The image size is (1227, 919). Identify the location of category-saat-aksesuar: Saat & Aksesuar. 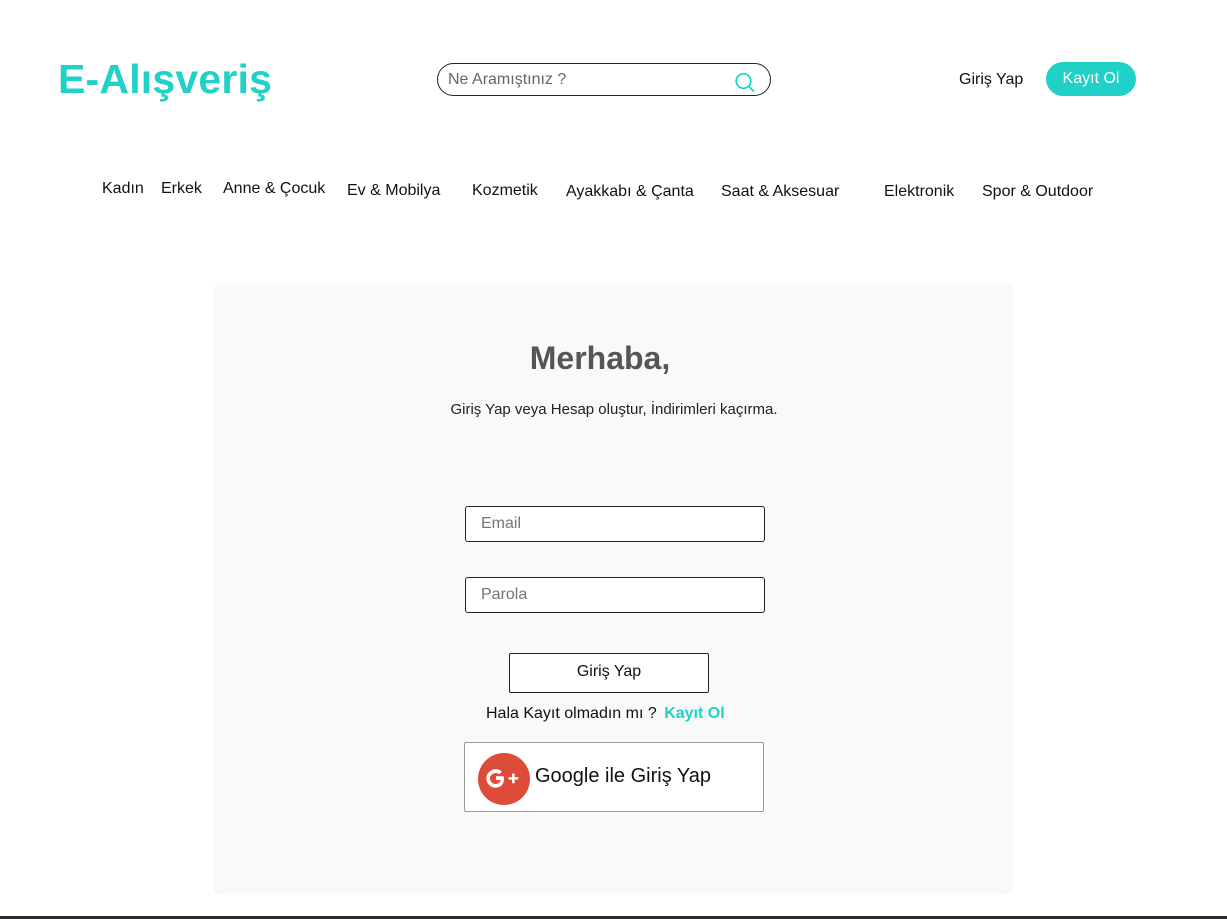
(780, 192).